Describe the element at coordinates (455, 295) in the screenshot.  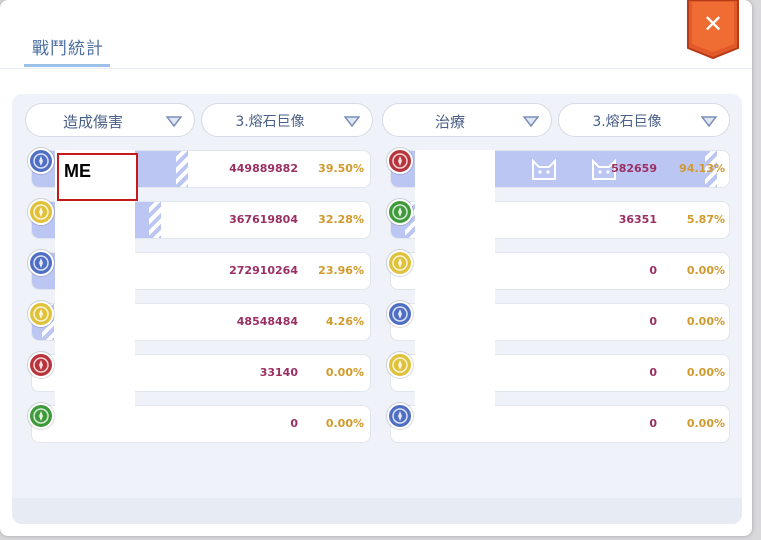
I see `redaction-mask-right` at that location.